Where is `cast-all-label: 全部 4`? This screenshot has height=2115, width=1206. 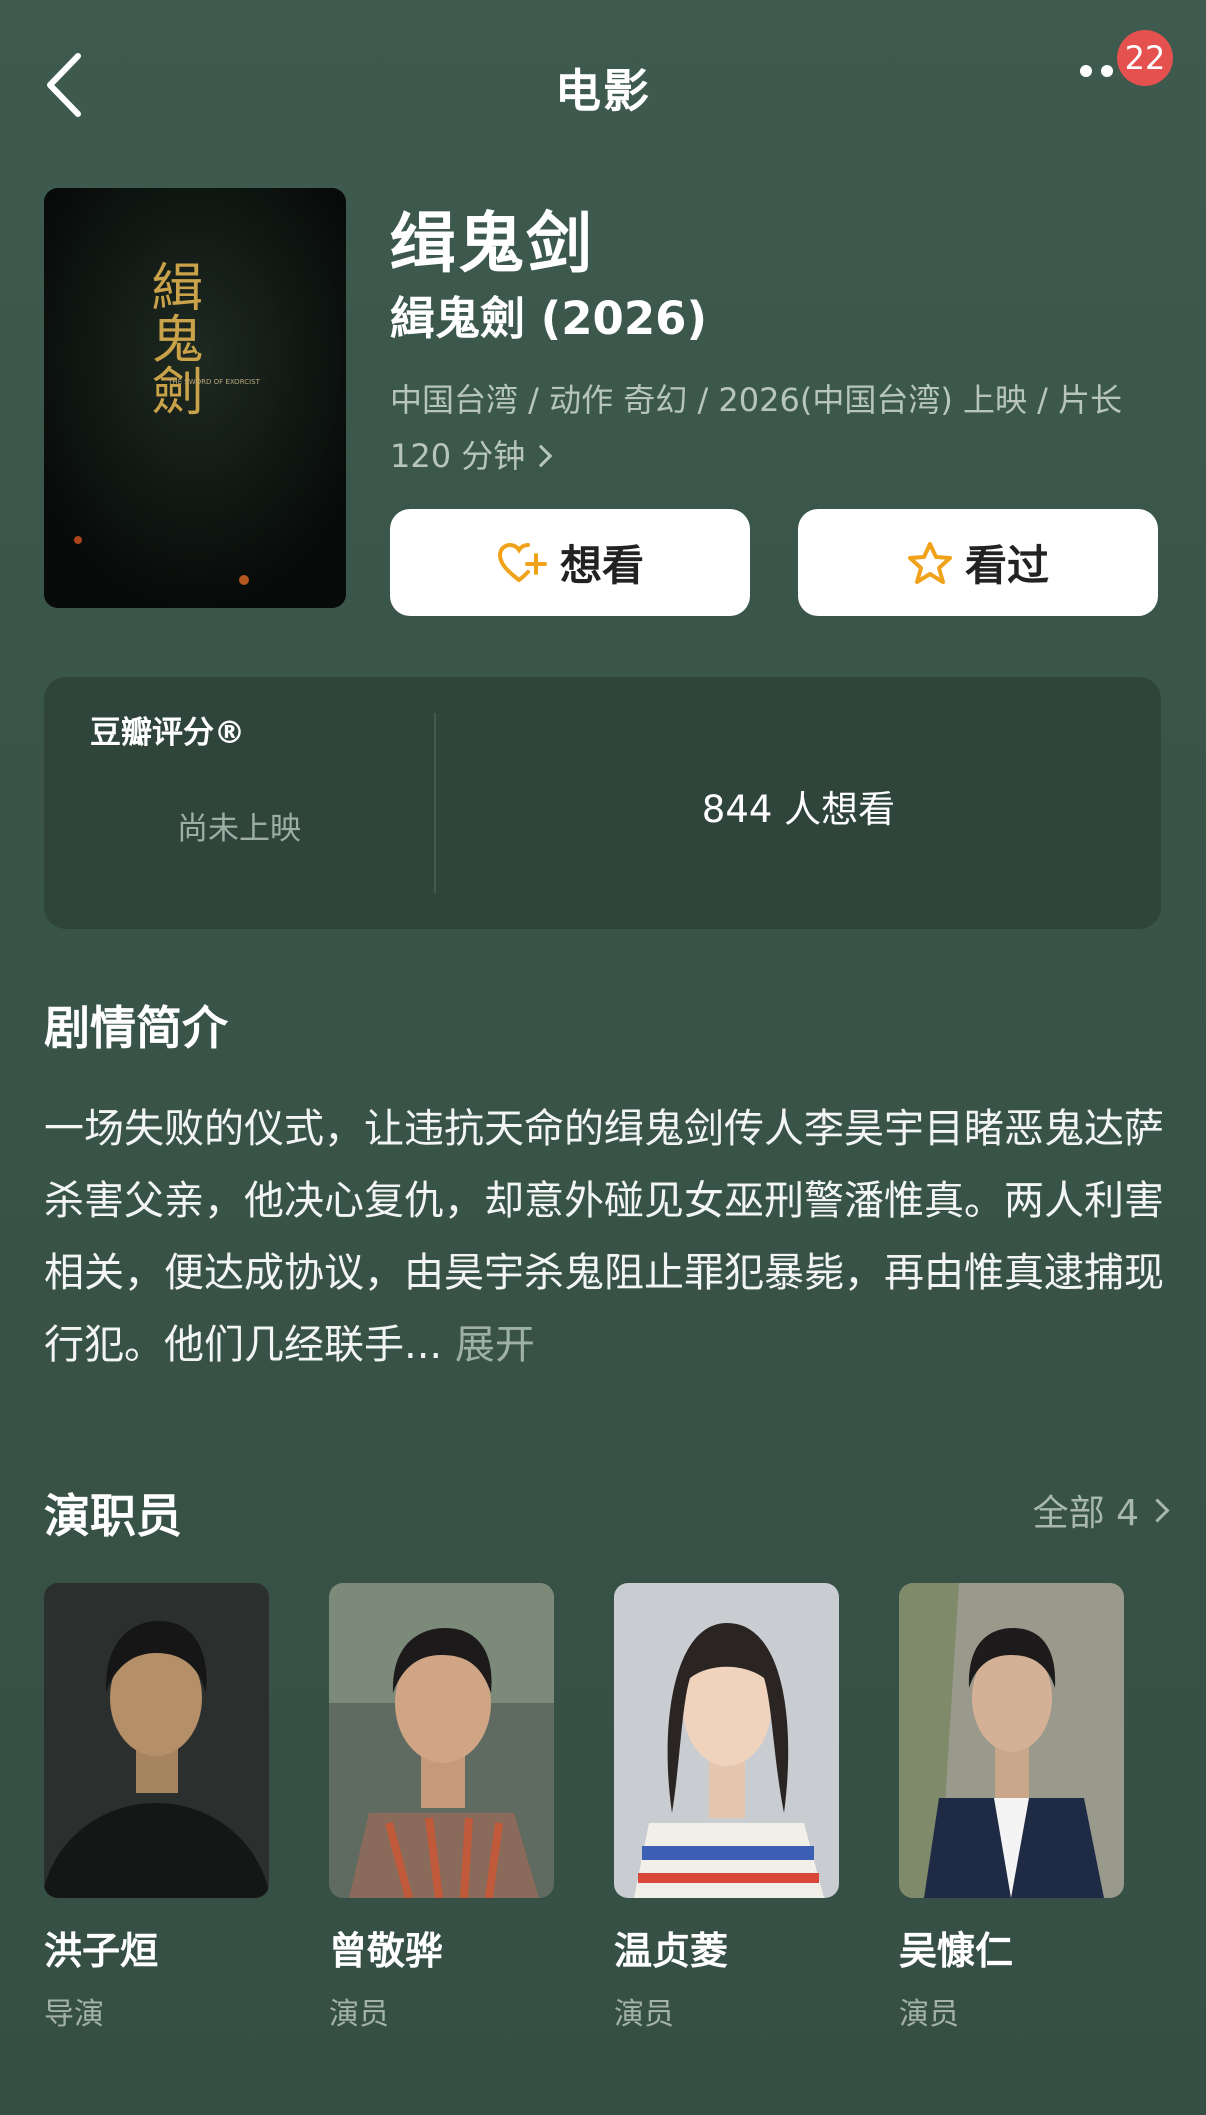
cast-all-label: 全部 4 is located at coordinates (1085, 1513).